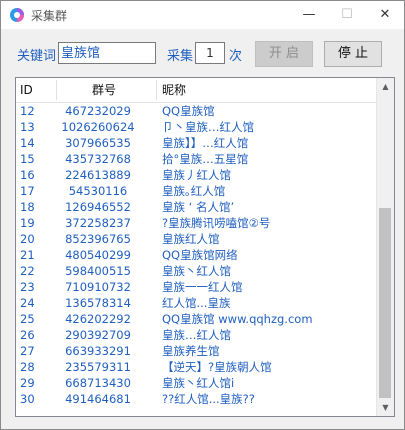  Describe the element at coordinates (27, 159) in the screenshot. I see `row-id-cell: 15` at that location.